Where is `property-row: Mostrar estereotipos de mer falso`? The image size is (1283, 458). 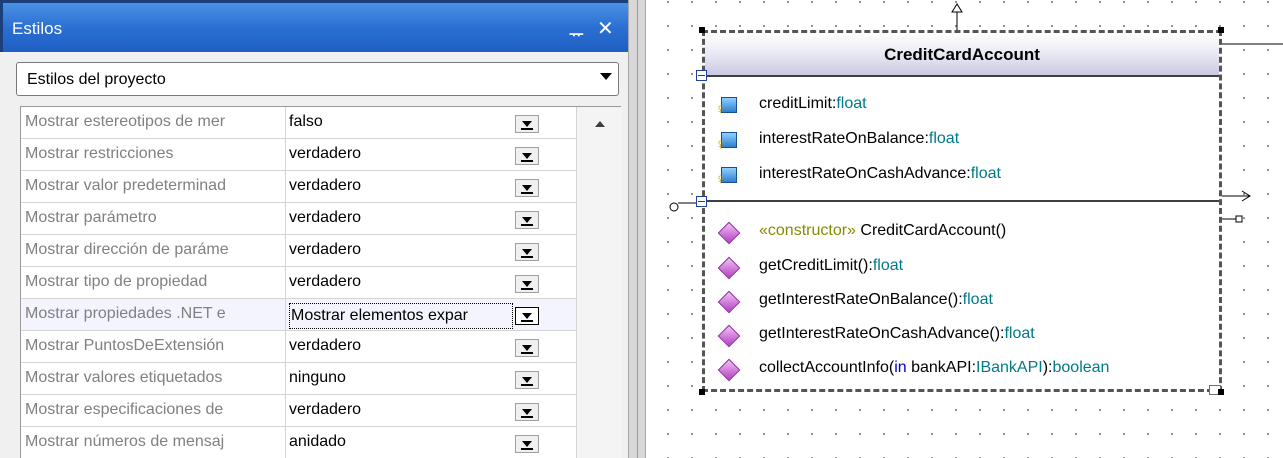 property-row: Mostrar estereotipos de mer falso is located at coordinates (321, 123).